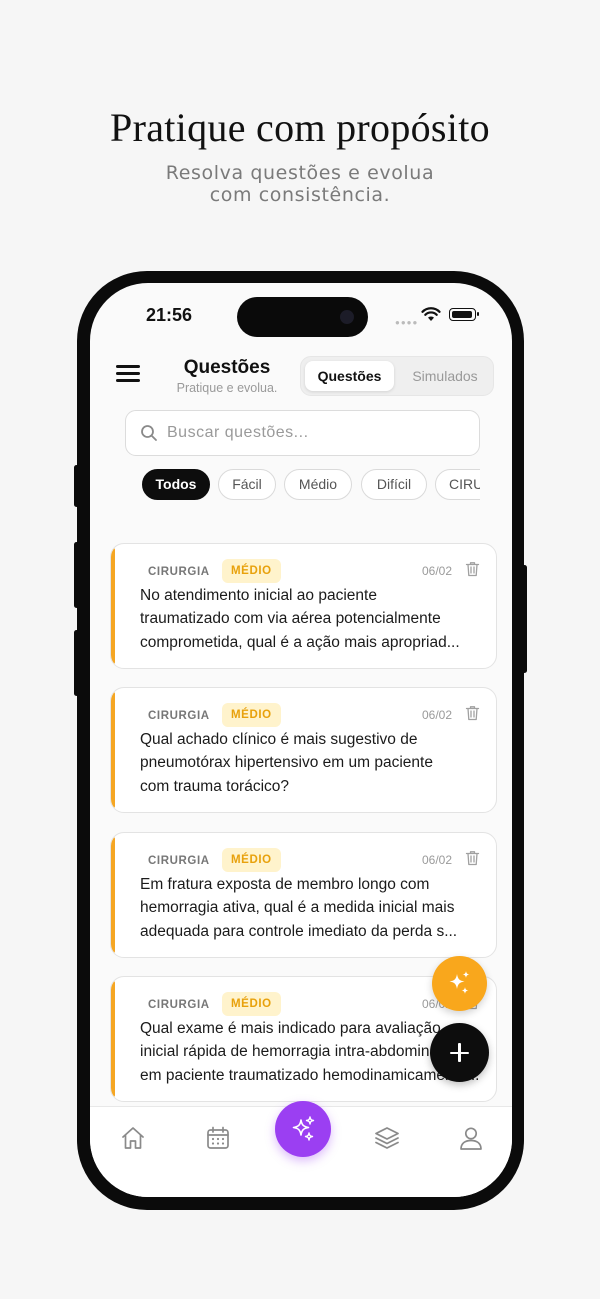 The height and width of the screenshot is (1299, 600). What do you see at coordinates (318, 484) in the screenshot?
I see `filter-chip-medio: Médio` at bounding box center [318, 484].